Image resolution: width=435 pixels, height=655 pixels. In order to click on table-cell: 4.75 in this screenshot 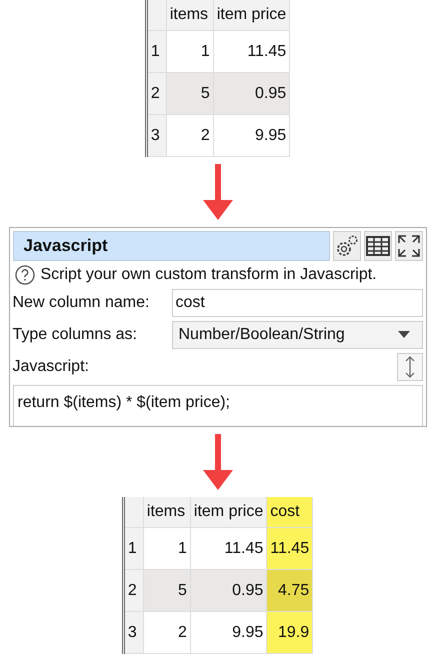, I will do `click(289, 591)`.